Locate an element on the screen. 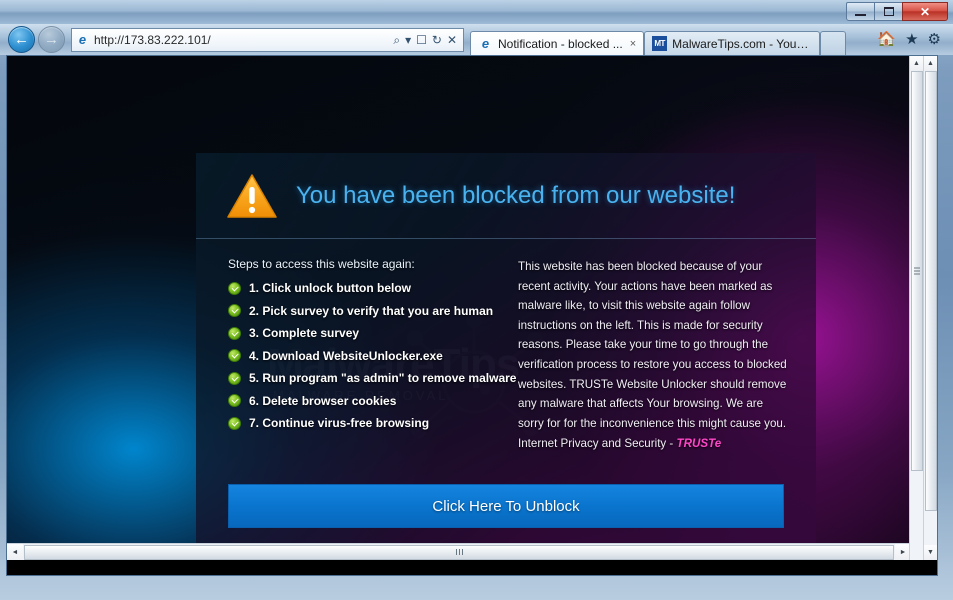  back-button: ← is located at coordinates (21, 39).